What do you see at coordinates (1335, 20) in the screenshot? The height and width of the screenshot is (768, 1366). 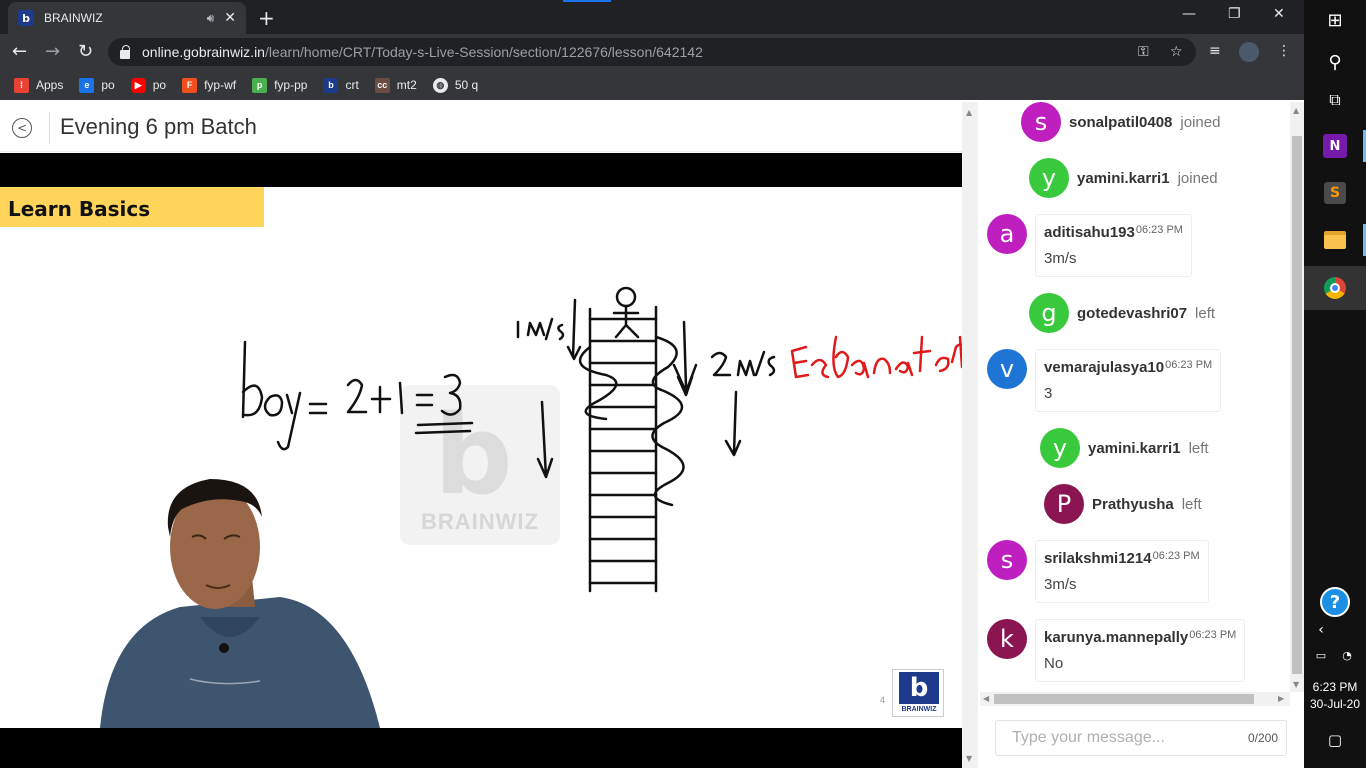 I see `windows-start-icon: ⊞` at bounding box center [1335, 20].